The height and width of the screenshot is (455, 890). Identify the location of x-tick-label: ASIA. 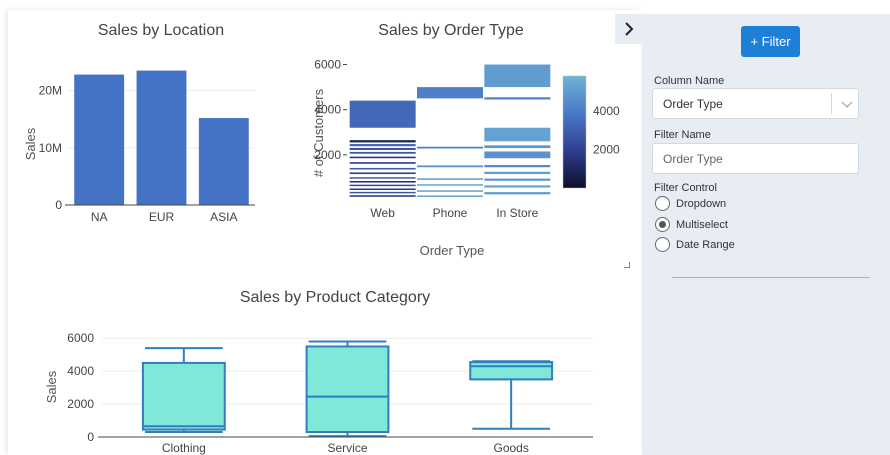
(223, 217).